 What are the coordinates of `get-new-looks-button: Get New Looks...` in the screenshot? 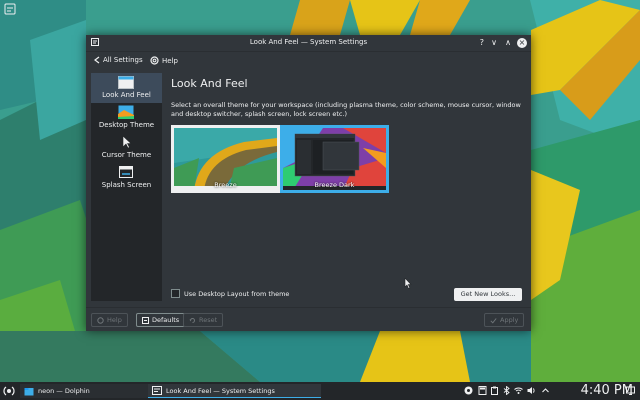 It's located at (488, 294).